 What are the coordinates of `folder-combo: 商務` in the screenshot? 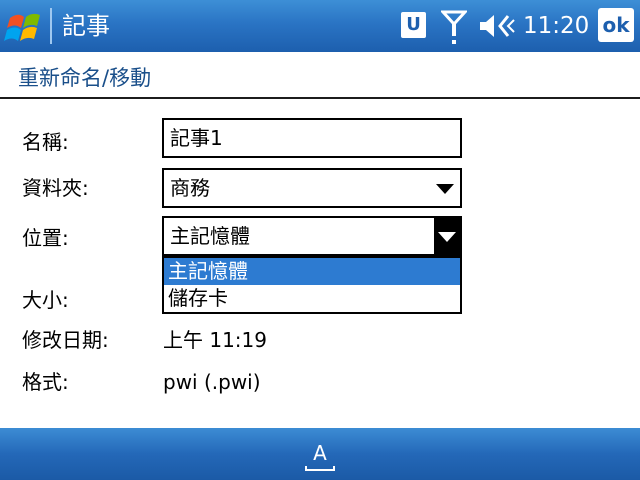 It's located at (312, 188).